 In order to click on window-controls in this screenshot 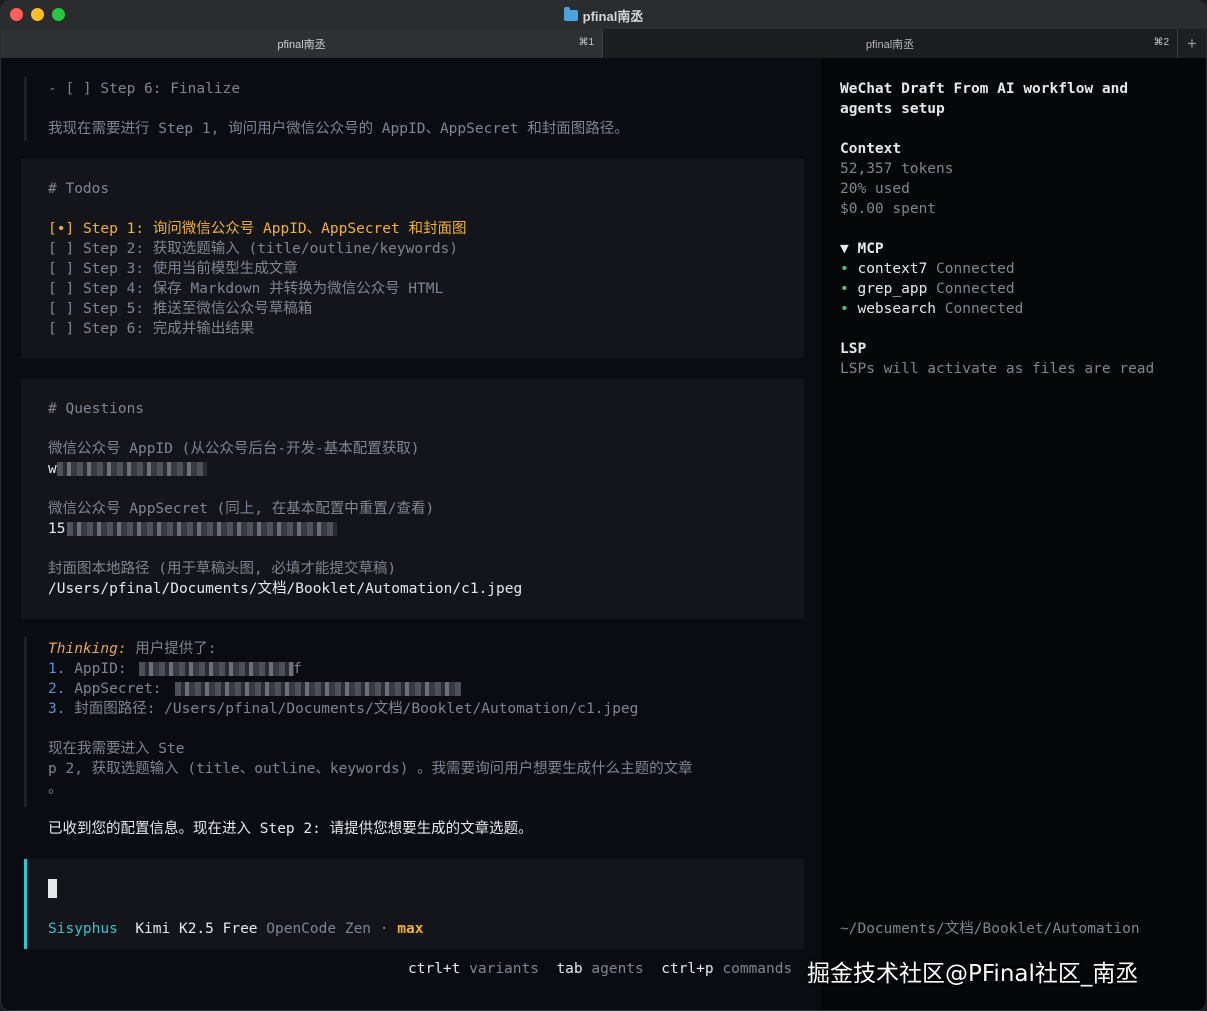, I will do `click(37, 14)`.